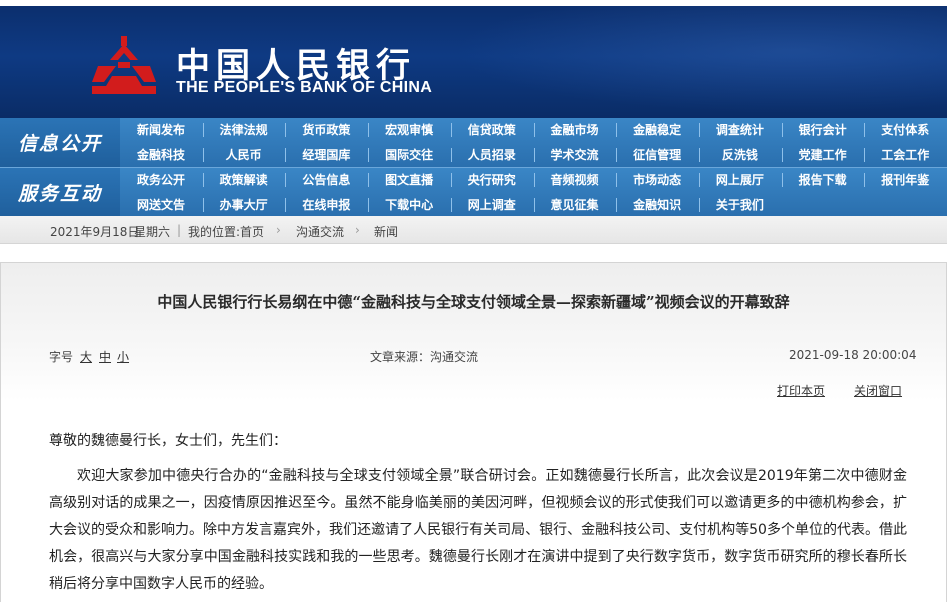 The height and width of the screenshot is (602, 947). Describe the element at coordinates (492, 180) in the screenshot. I see `nav-item: 央行研究` at that location.